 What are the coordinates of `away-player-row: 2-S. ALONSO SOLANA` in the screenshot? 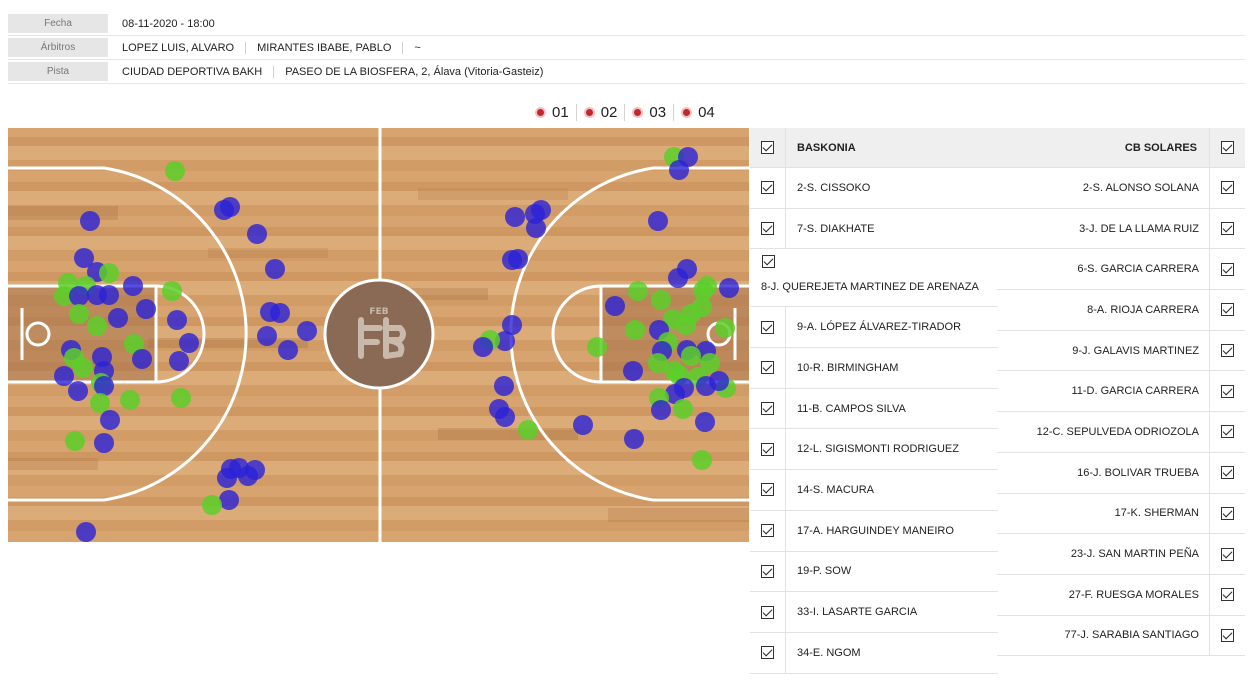 It's located at (1121, 188).